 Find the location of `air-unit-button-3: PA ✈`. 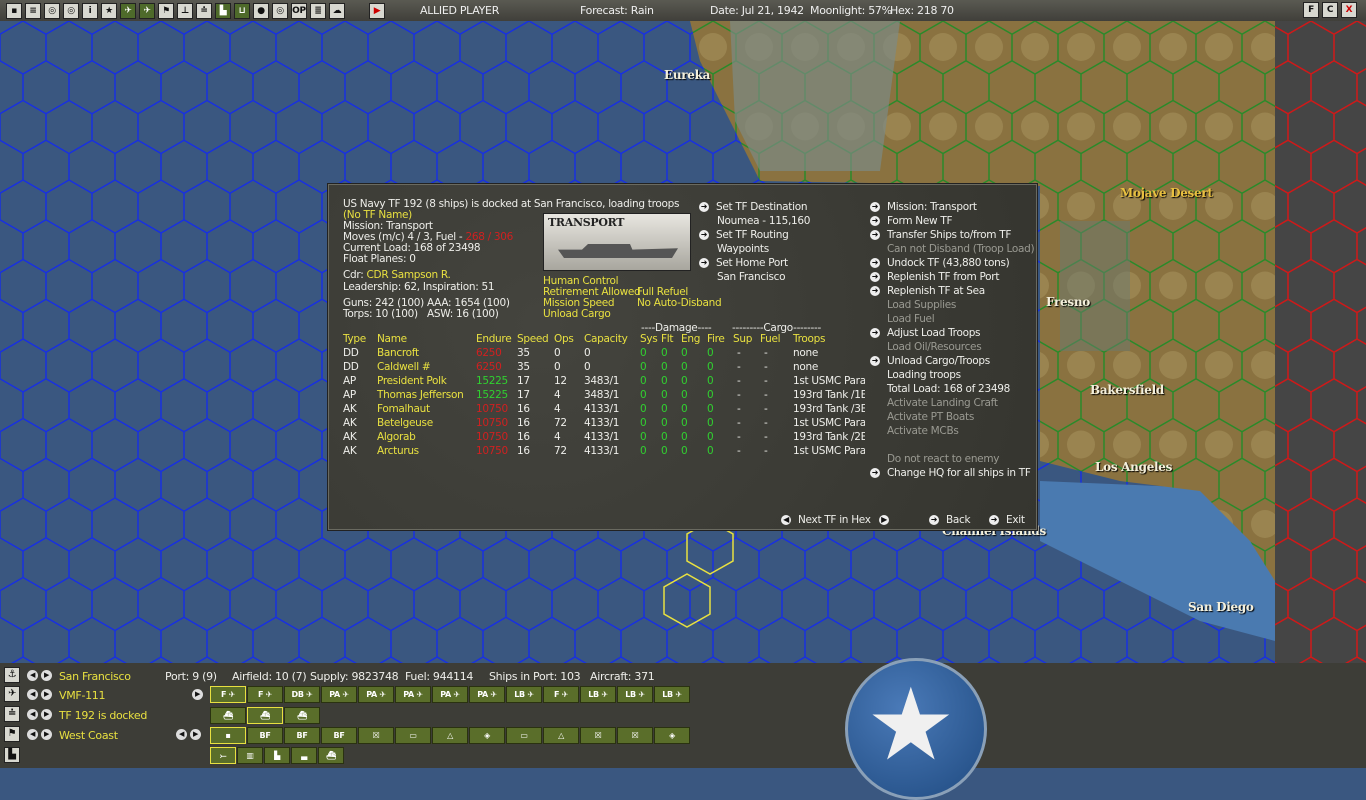

air-unit-button-3: PA ✈ is located at coordinates (339, 694).